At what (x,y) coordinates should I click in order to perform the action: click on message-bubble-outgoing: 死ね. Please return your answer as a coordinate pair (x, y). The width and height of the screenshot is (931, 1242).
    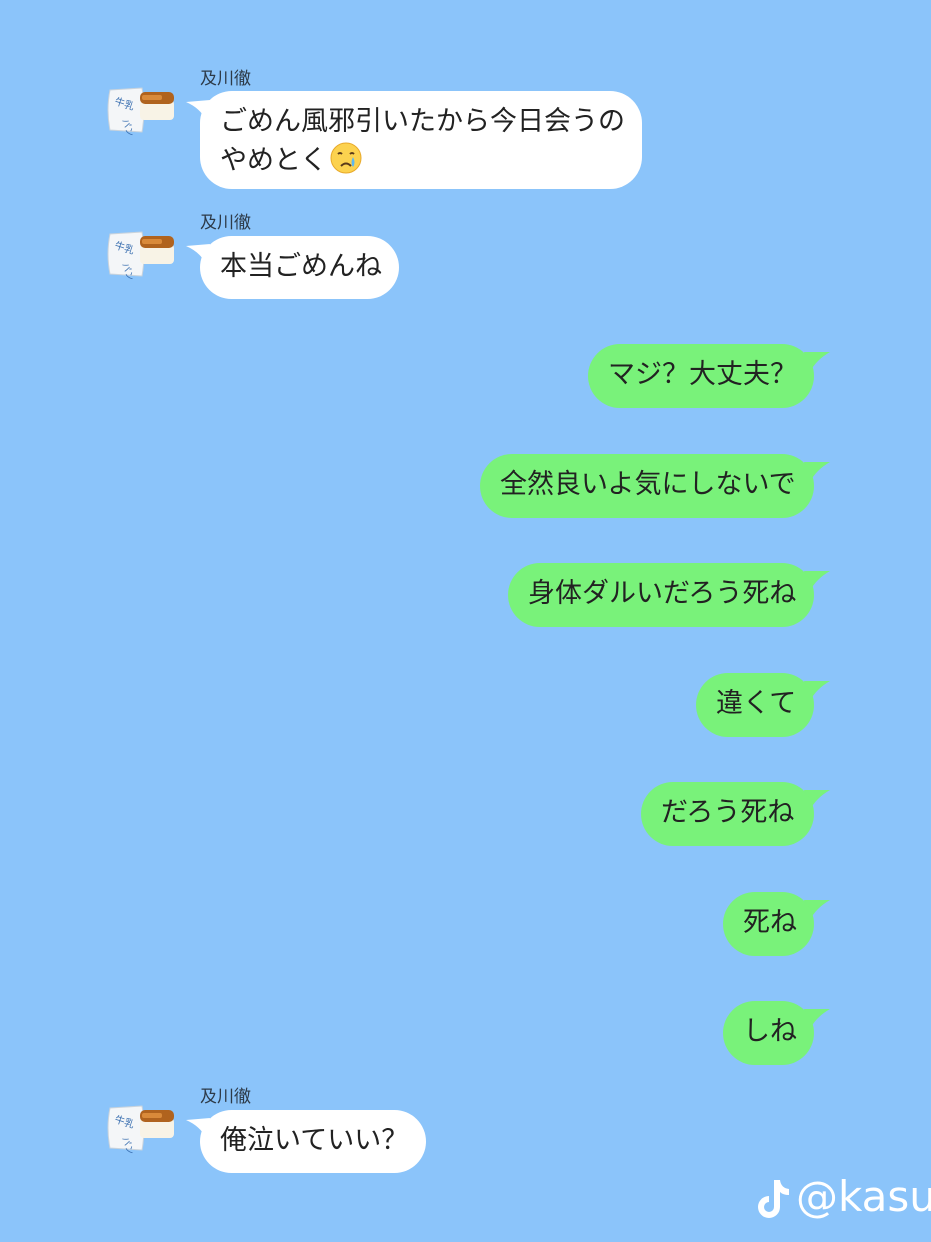
    Looking at the image, I should click on (768, 924).